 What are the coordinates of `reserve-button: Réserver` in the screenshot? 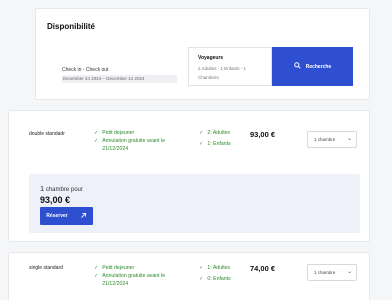 It's located at (66, 216).